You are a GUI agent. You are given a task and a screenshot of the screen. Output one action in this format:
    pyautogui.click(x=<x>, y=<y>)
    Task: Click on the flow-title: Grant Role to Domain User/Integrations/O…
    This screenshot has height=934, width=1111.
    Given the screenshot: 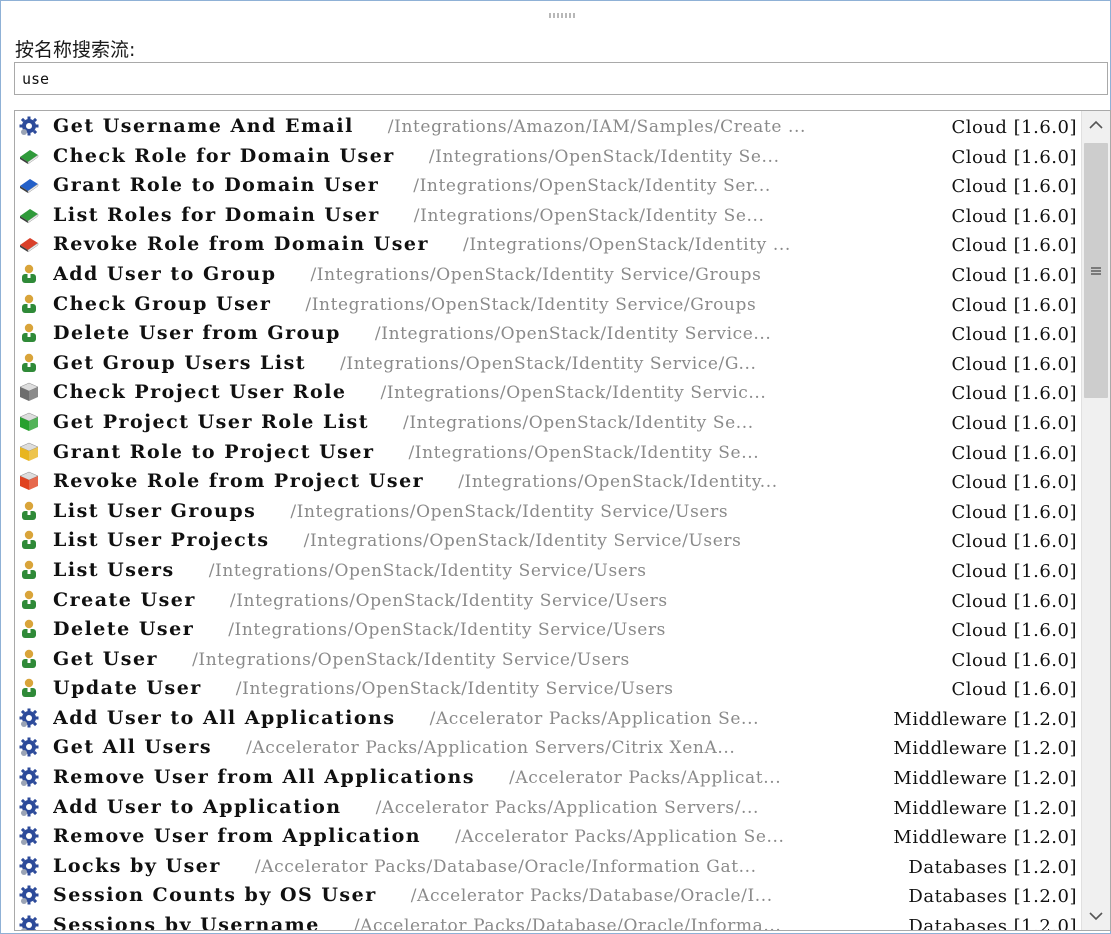 What is the action you would take?
    pyautogui.click(x=412, y=185)
    